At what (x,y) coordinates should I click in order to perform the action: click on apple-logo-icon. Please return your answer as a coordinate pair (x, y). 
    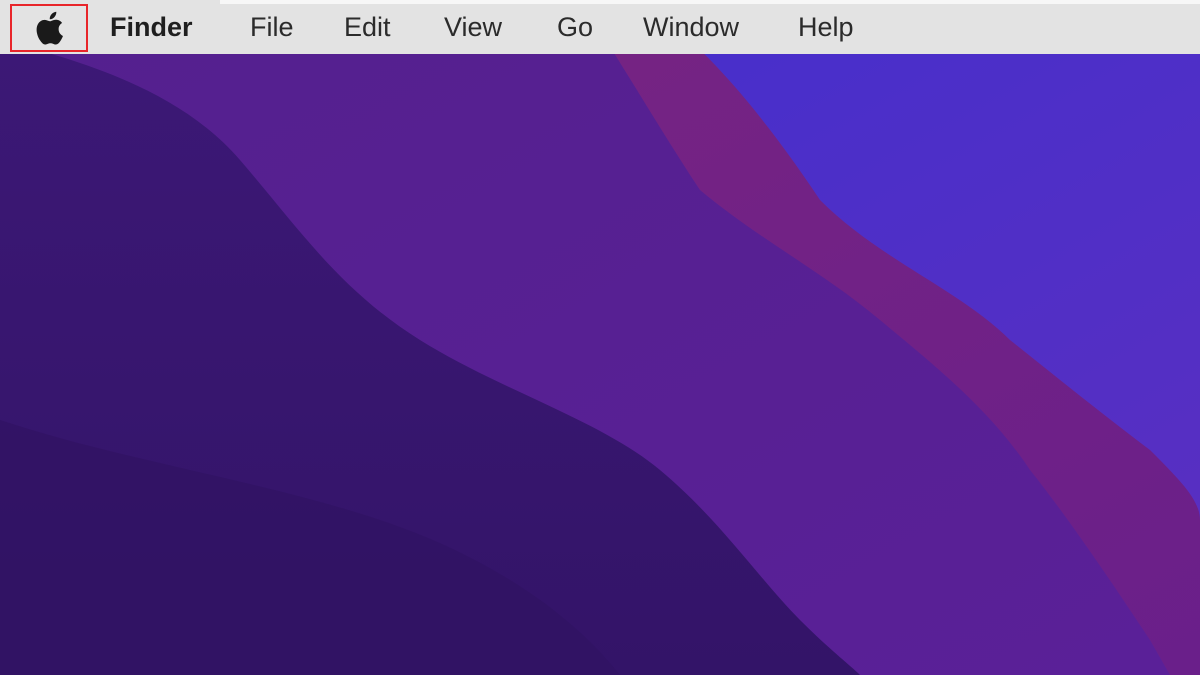
    Looking at the image, I should click on (49, 28).